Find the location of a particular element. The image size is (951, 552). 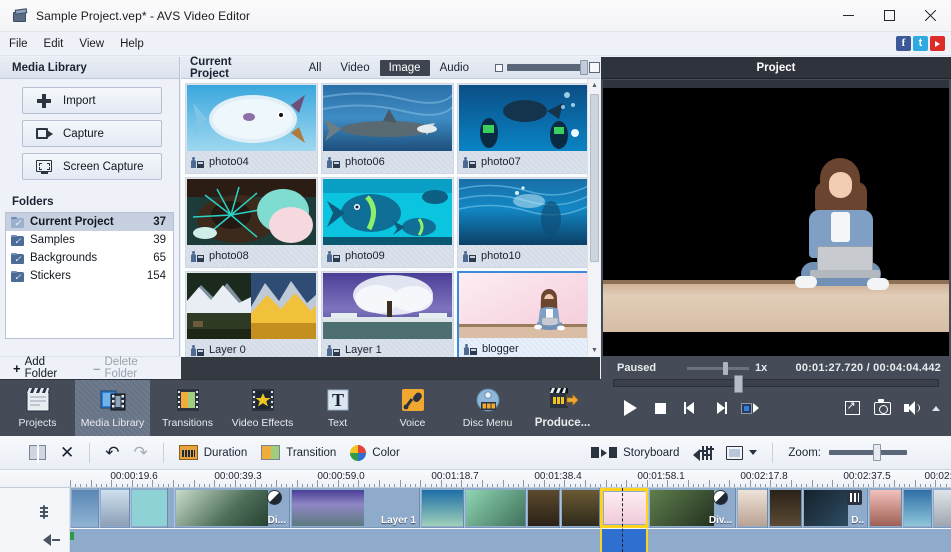

media-grid-scrollbar: ▲ ▼ is located at coordinates (593, 218).